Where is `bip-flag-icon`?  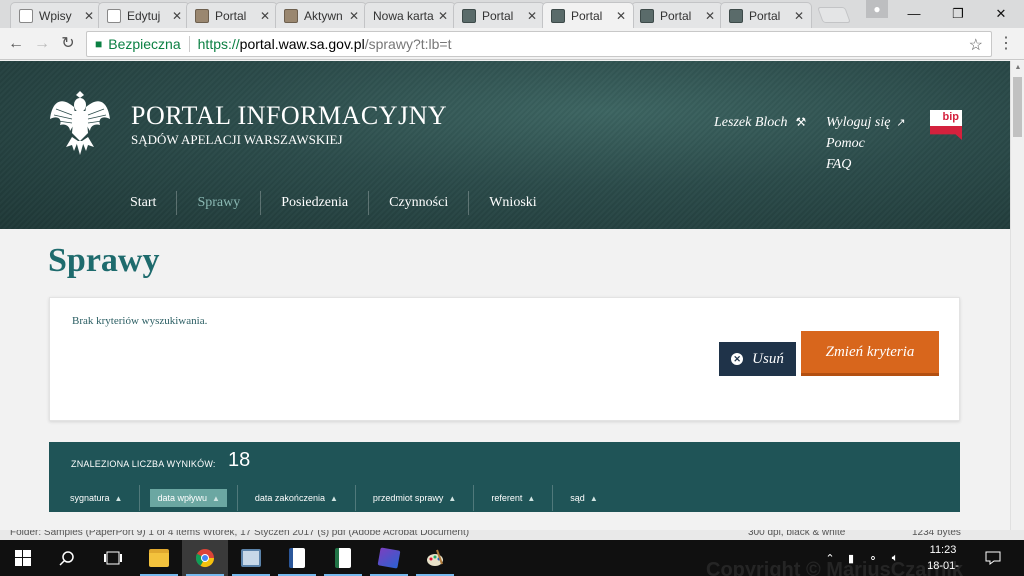 bip-flag-icon is located at coordinates (946, 133).